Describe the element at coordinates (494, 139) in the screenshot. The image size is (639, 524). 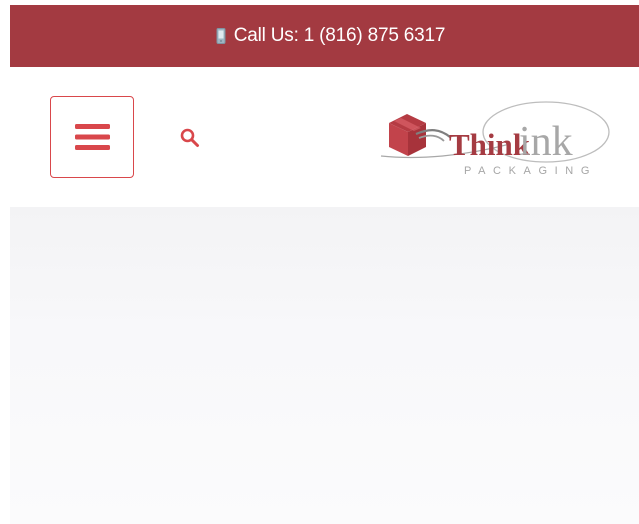
I see `site-logo: Think ink PACKAGING` at that location.